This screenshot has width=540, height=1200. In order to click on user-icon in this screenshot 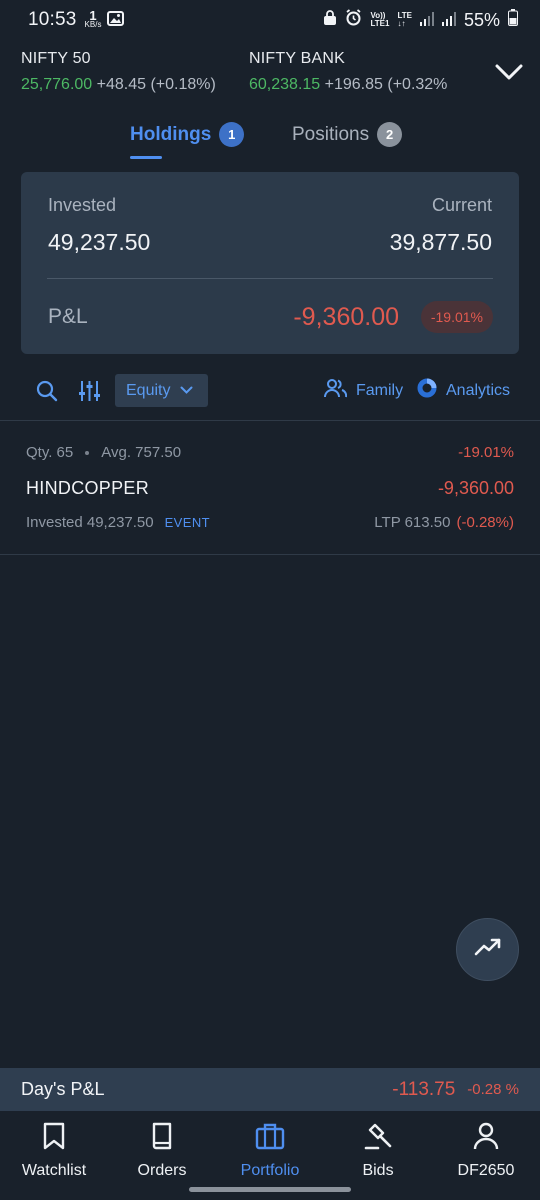, I will do `click(486, 1138)`.